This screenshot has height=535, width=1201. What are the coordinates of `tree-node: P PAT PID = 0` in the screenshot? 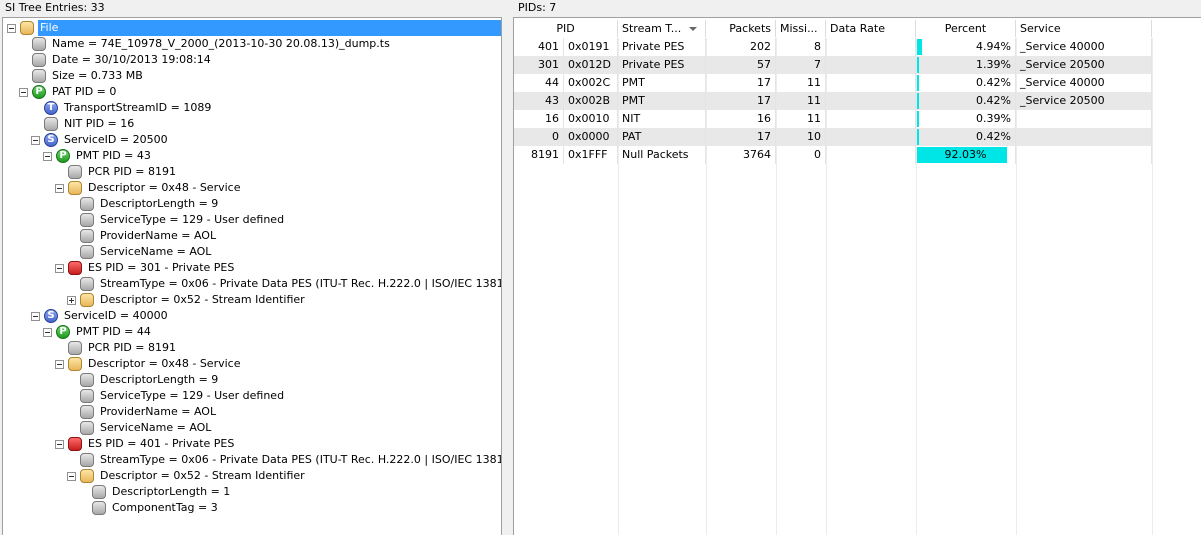 It's located at (68, 92).